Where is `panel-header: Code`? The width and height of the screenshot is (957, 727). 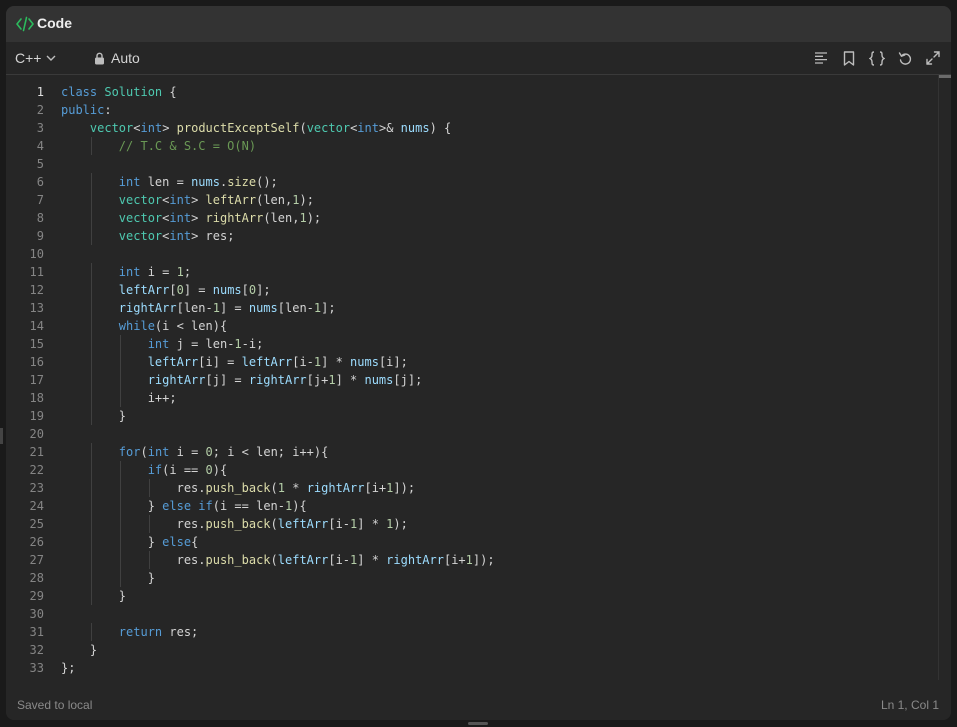
panel-header: Code is located at coordinates (478, 24).